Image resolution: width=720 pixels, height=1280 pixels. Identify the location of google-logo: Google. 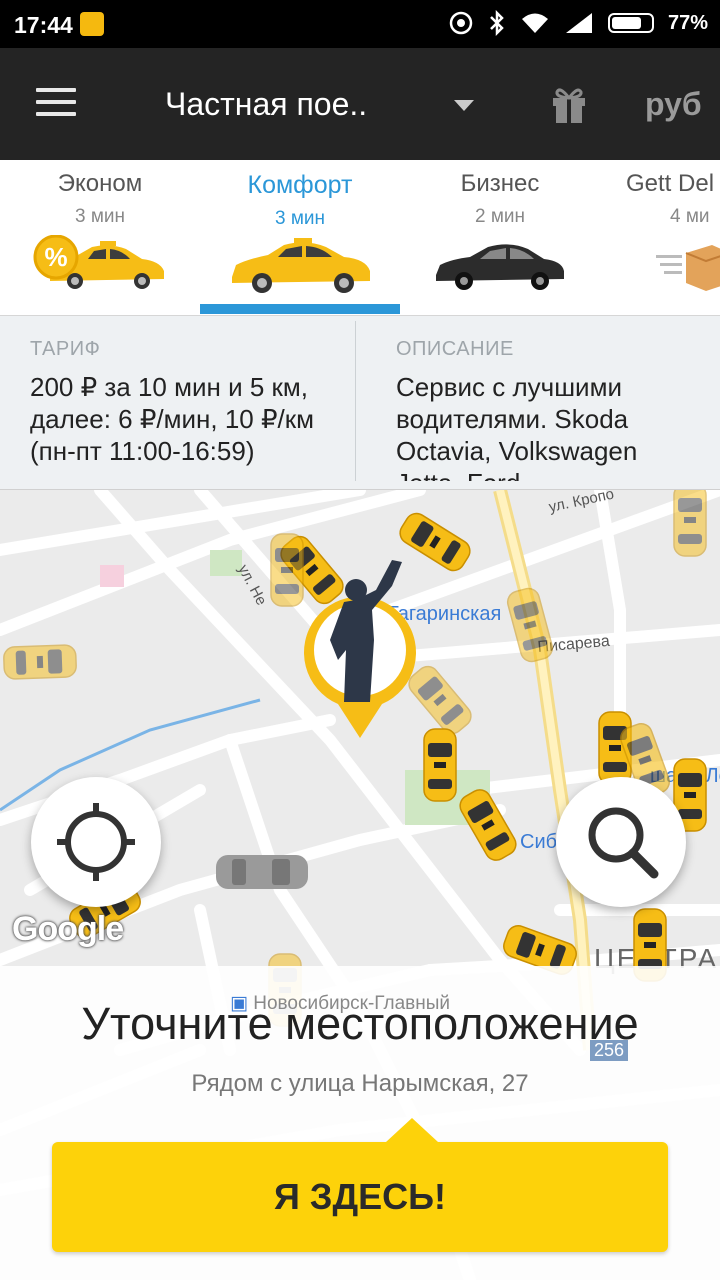
(68, 929).